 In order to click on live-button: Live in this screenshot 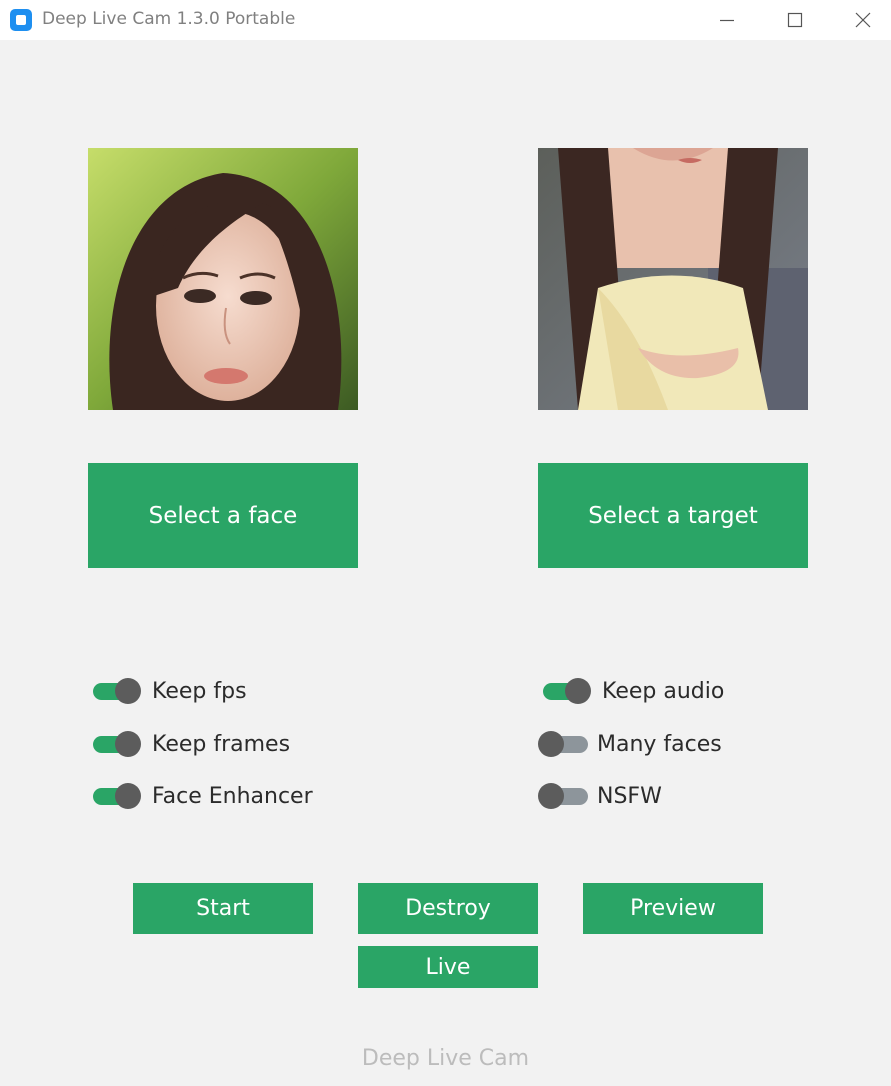, I will do `click(448, 967)`.